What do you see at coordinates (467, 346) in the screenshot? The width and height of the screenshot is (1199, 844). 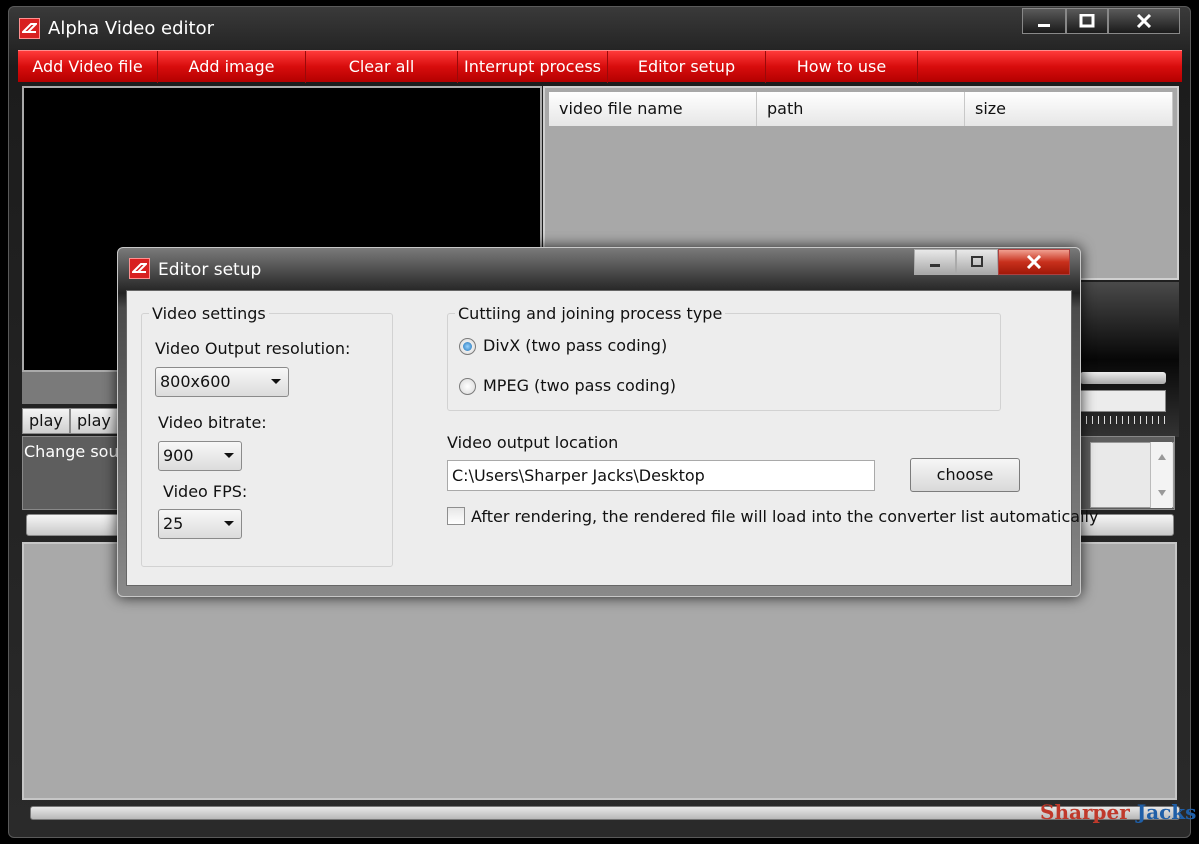 I see `radio-divx` at bounding box center [467, 346].